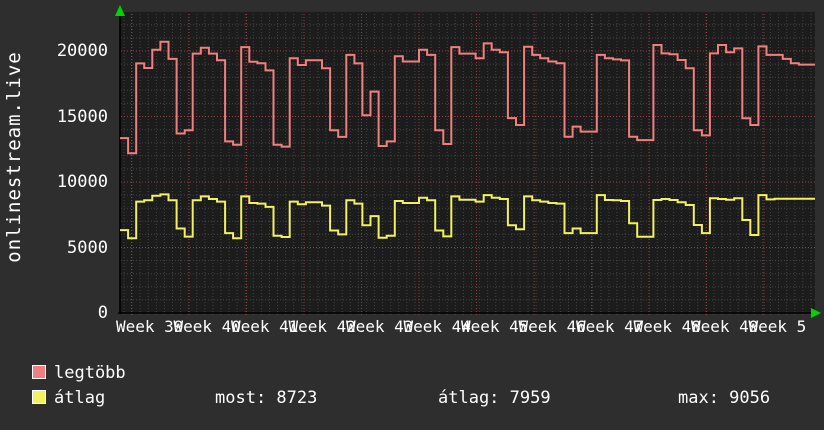 This screenshot has height=430, width=824. I want to click on y-tick-label: 15000, so click(82, 116).